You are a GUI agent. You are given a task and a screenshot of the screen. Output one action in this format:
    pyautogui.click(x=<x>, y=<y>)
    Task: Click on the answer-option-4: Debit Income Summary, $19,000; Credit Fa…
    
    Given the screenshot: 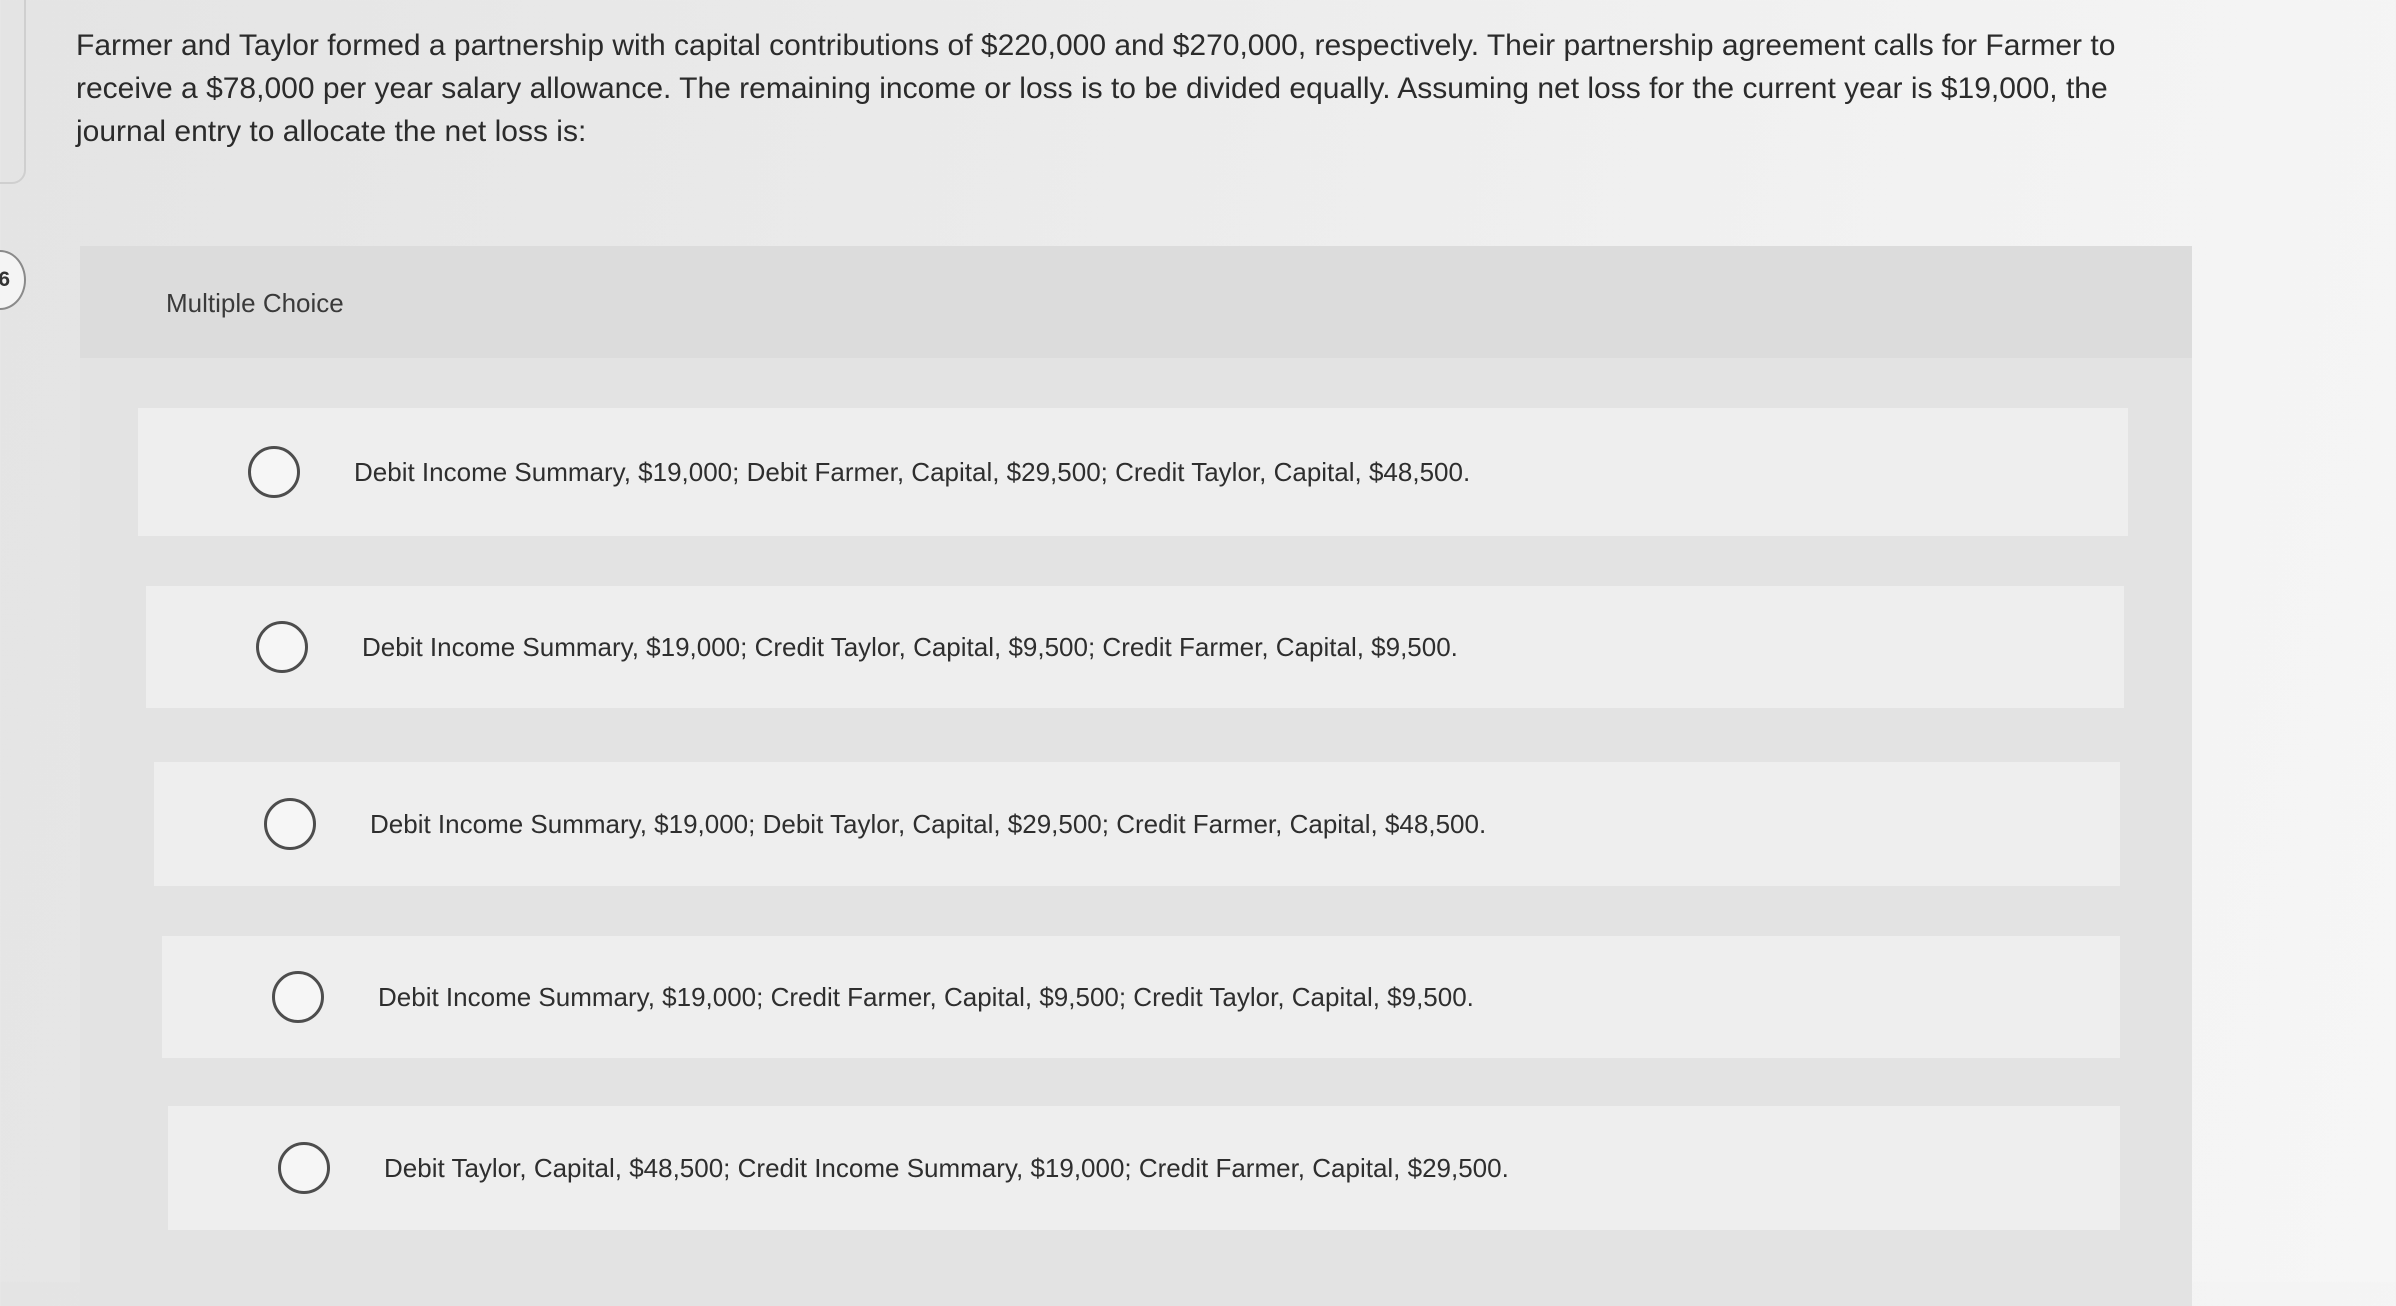 What is the action you would take?
    pyautogui.click(x=1141, y=997)
    